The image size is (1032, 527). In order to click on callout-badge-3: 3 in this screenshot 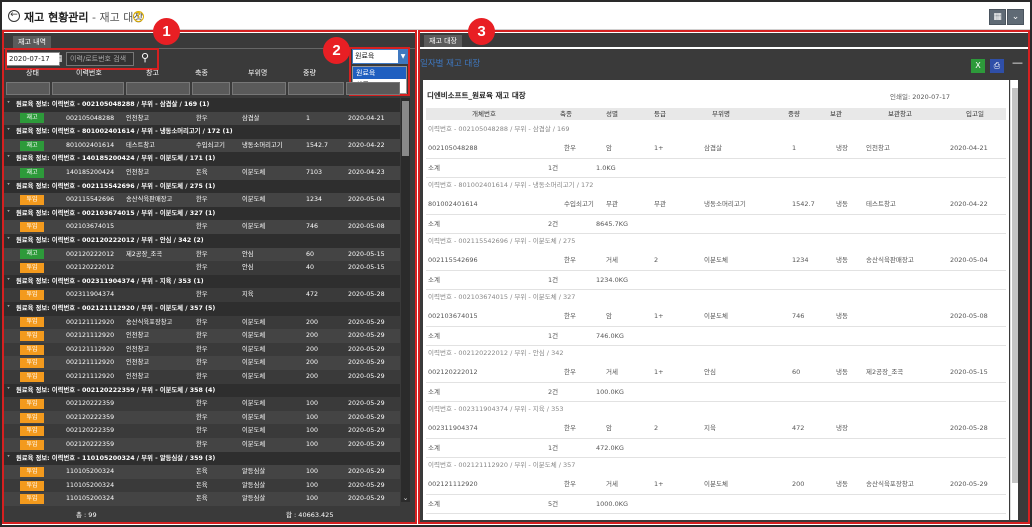, I will do `click(481, 31)`.